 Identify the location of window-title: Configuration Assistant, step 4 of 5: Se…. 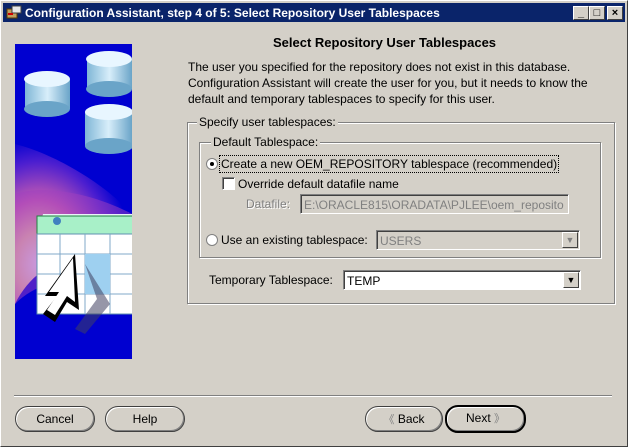
(232, 13).